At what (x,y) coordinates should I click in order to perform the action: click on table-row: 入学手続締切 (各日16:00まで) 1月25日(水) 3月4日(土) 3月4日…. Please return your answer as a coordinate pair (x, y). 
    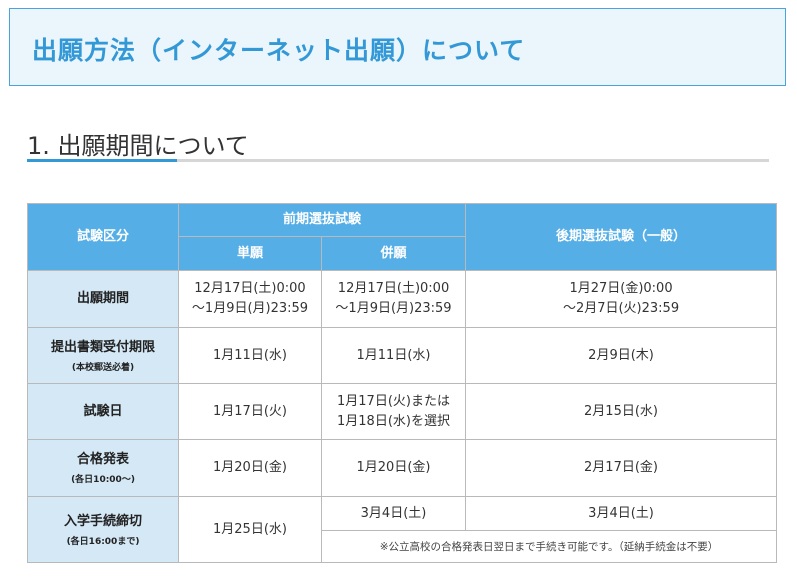
    Looking at the image, I should click on (402, 529).